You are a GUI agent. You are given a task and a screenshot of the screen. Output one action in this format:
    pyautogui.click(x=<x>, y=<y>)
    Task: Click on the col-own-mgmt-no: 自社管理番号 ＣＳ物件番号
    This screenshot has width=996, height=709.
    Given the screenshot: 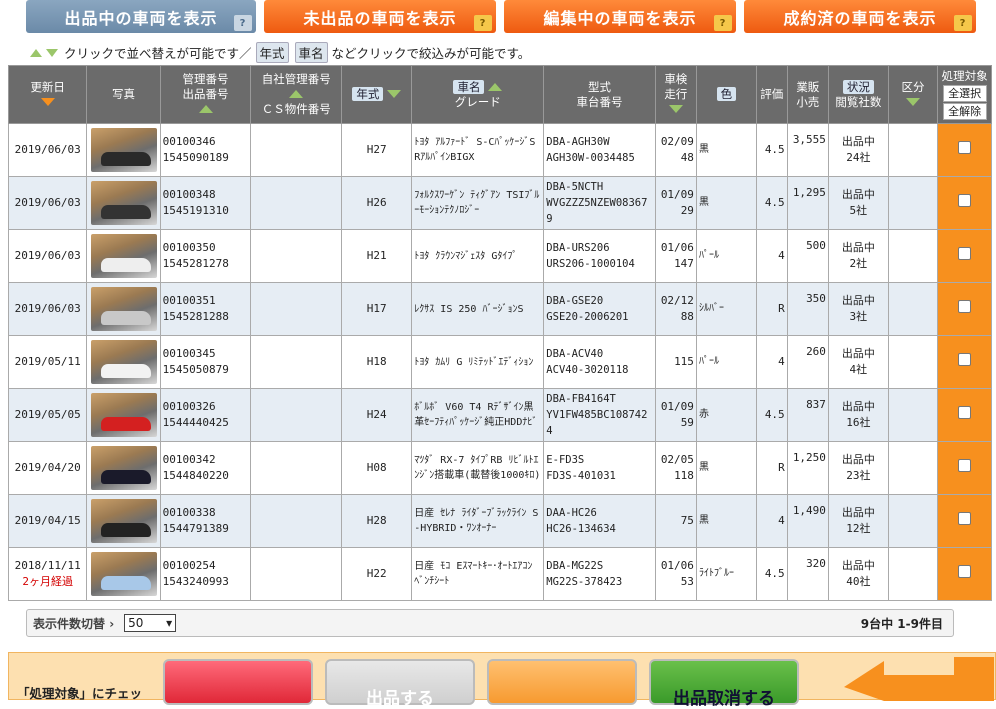 What is the action you would take?
    pyautogui.click(x=296, y=94)
    